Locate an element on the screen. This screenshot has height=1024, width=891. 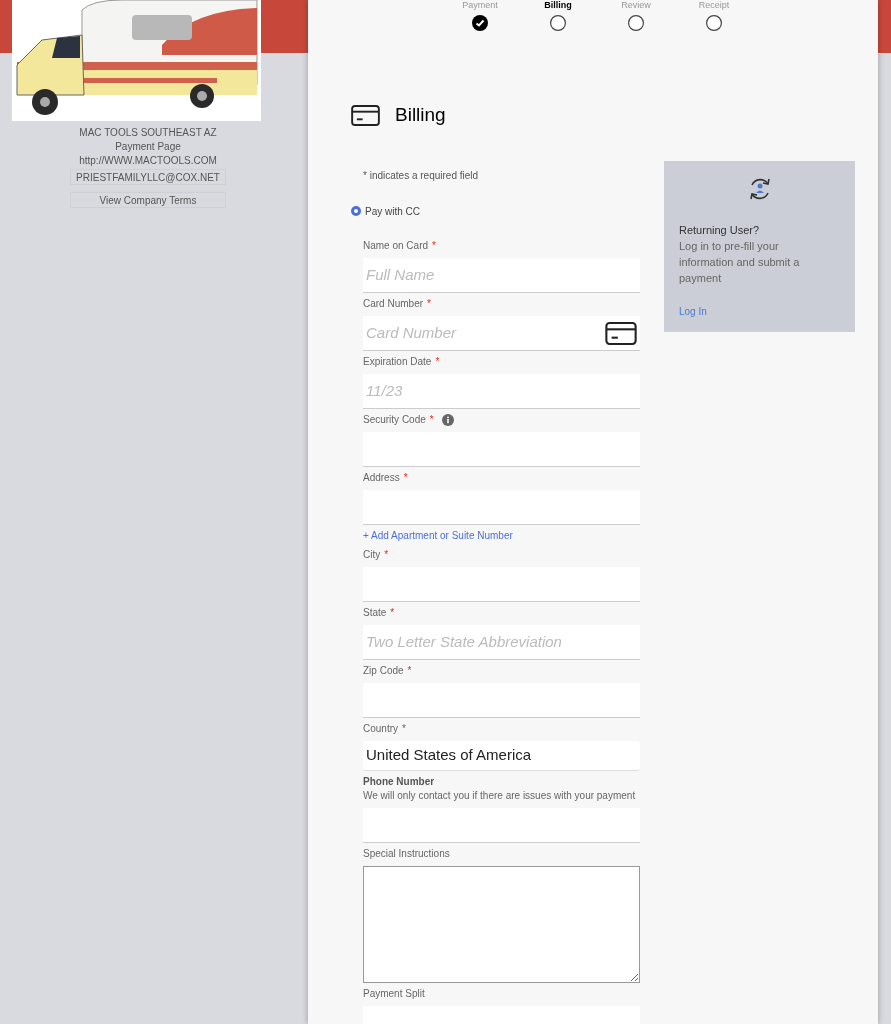
field-label: City is located at coordinates (372, 554).